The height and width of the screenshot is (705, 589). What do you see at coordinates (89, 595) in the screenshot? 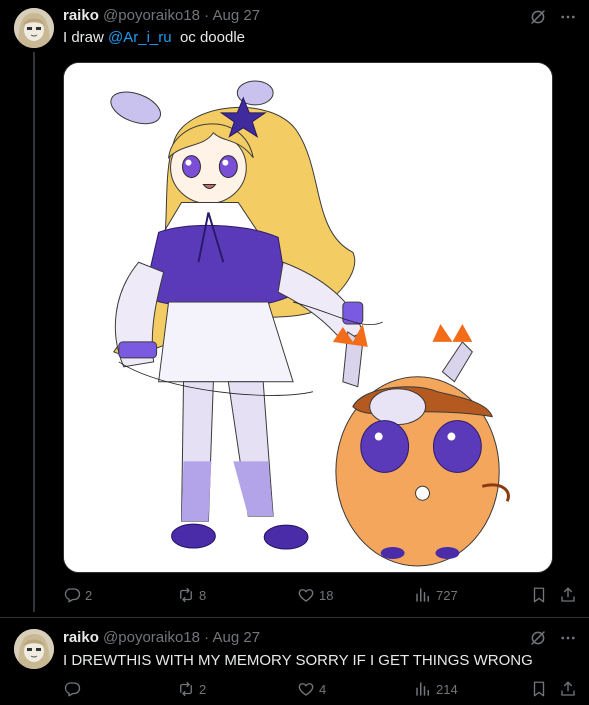
I see `reply-count: 2` at bounding box center [89, 595].